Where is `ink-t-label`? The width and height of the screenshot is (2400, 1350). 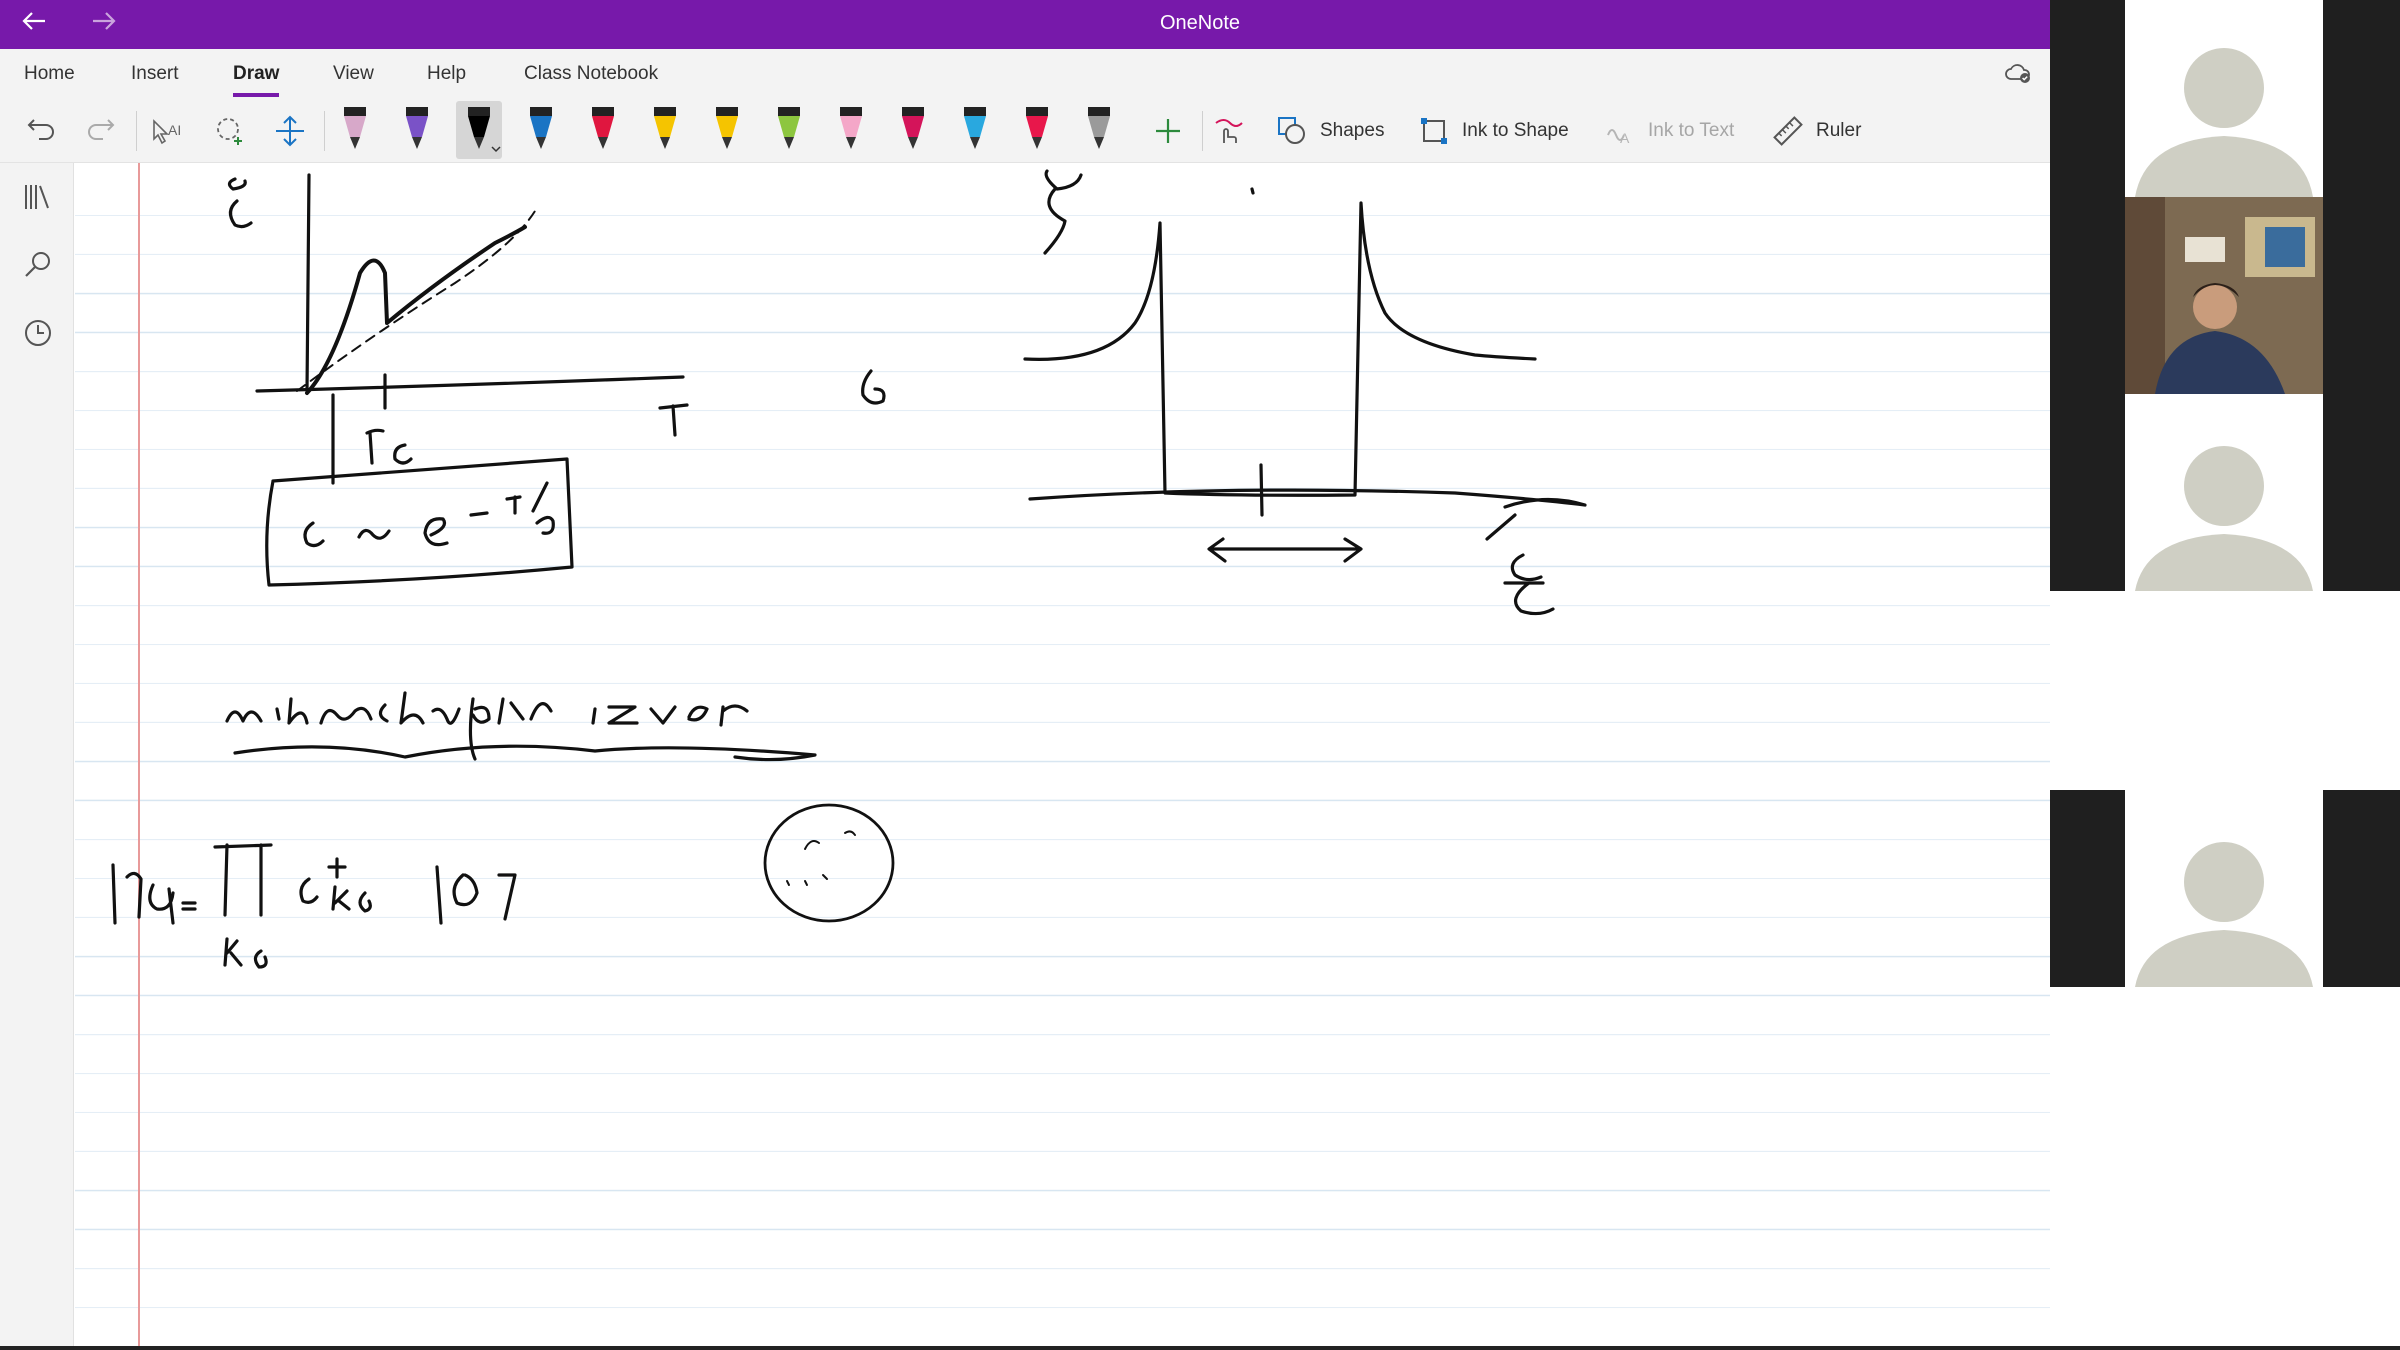
ink-t-label is located at coordinates (673, 420).